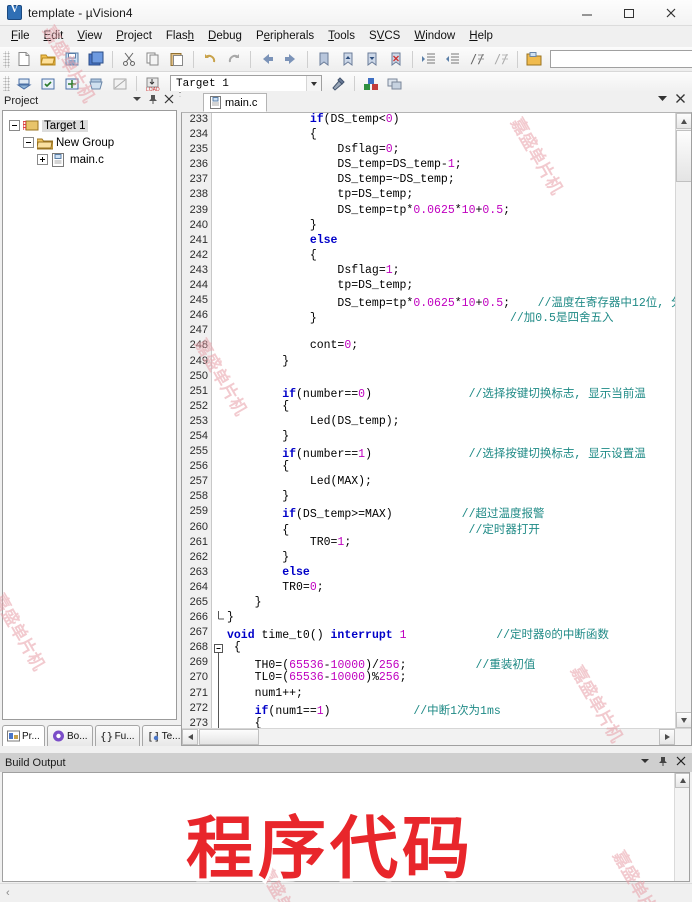 The image size is (692, 902). What do you see at coordinates (348, 59) in the screenshot?
I see `bookmark-prev-icon` at bounding box center [348, 59].